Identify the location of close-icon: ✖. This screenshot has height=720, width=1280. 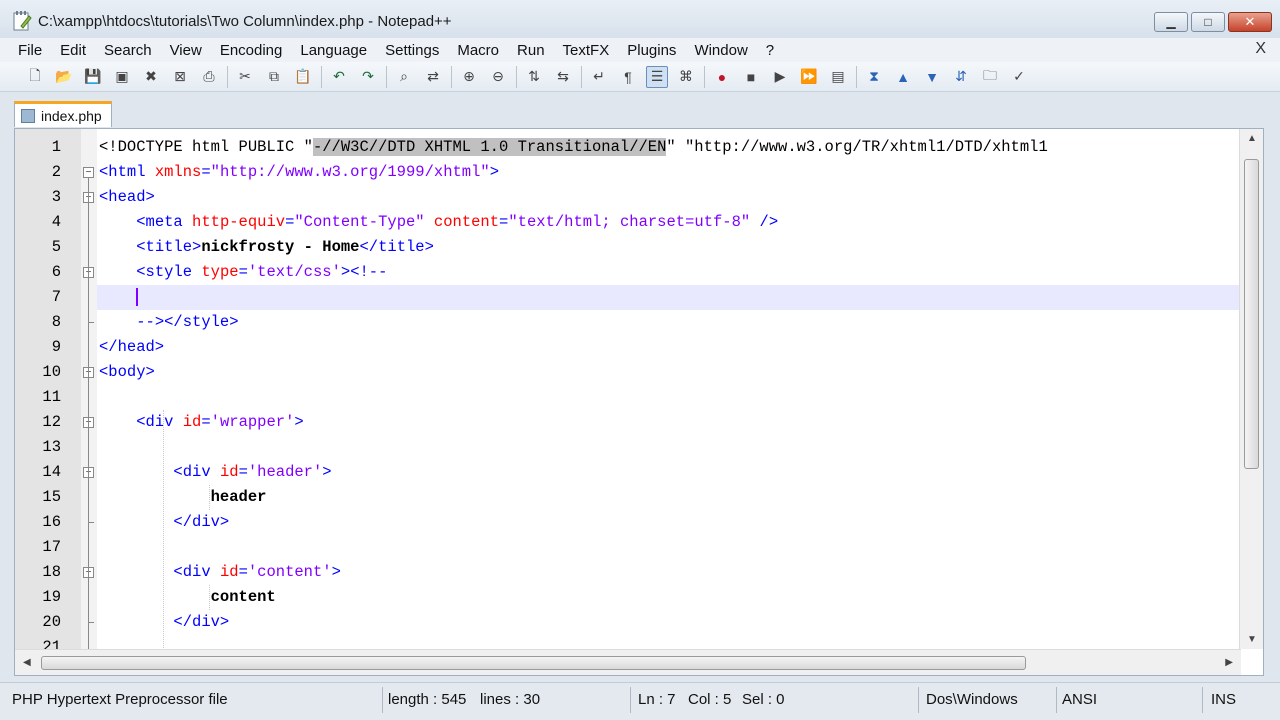
(151, 77).